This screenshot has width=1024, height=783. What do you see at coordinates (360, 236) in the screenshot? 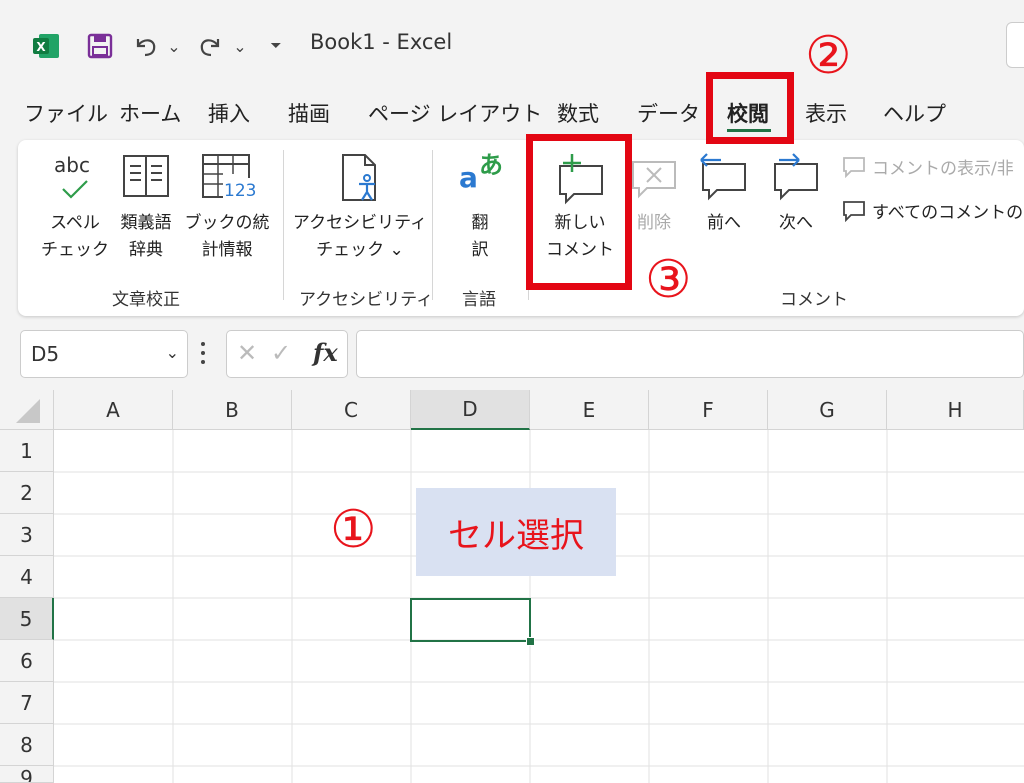
I see `accessibility-check-label: アクセシビリティ チェック ⌄` at bounding box center [360, 236].